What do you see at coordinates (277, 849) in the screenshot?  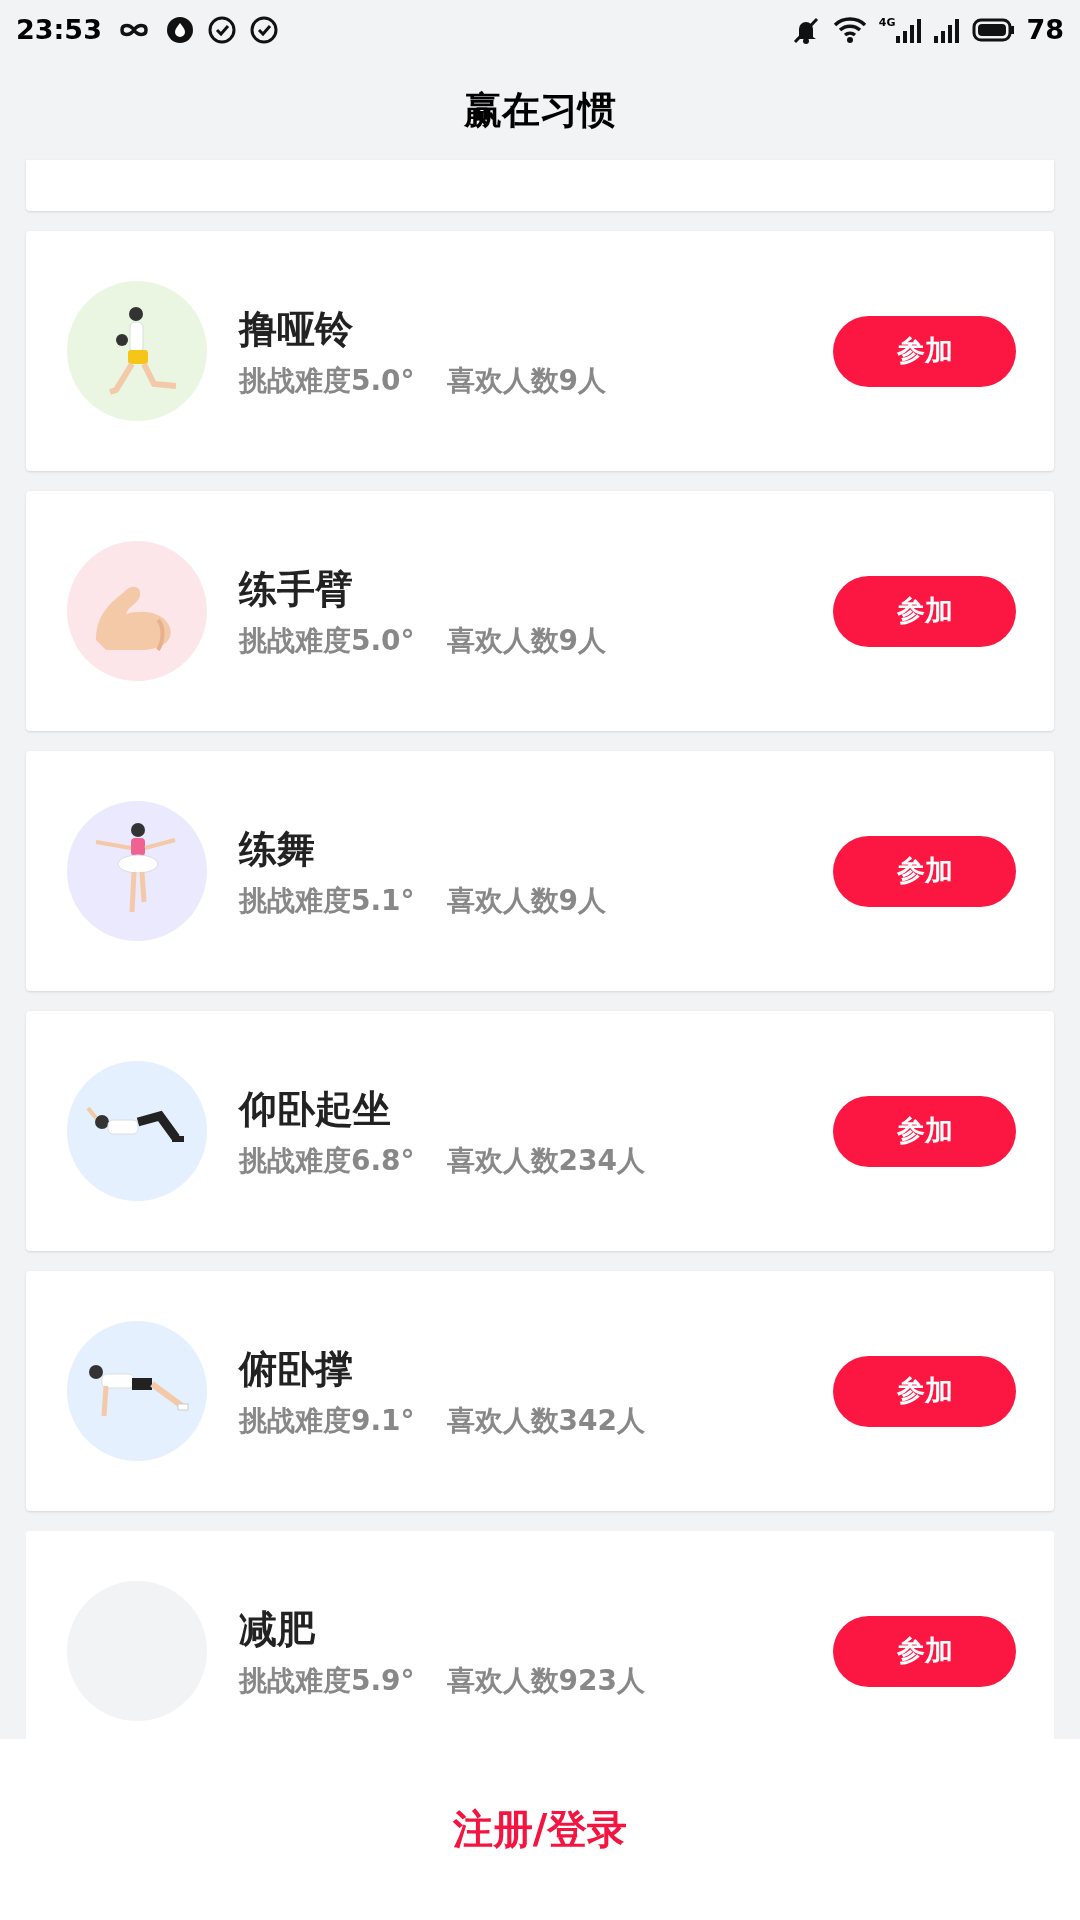 I see `habit-name: 练舞` at bounding box center [277, 849].